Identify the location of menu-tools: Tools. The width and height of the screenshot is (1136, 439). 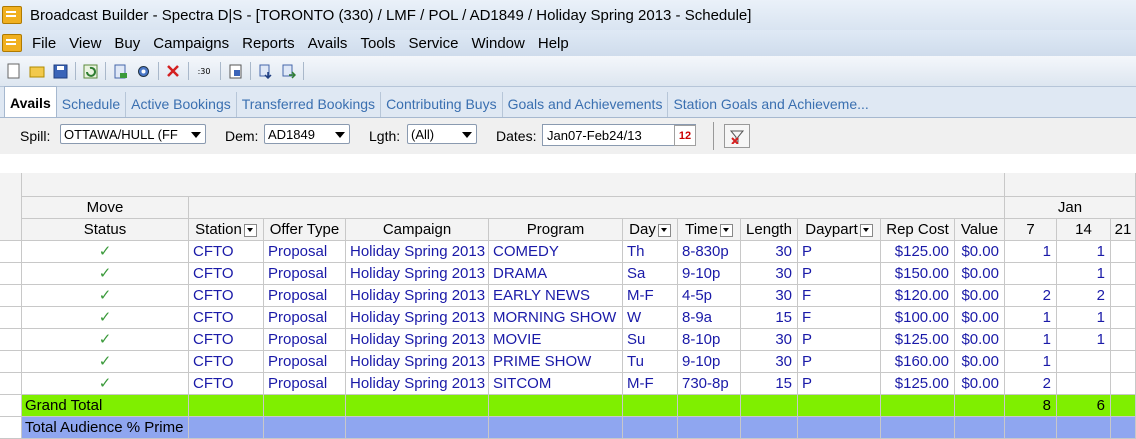
(377, 43).